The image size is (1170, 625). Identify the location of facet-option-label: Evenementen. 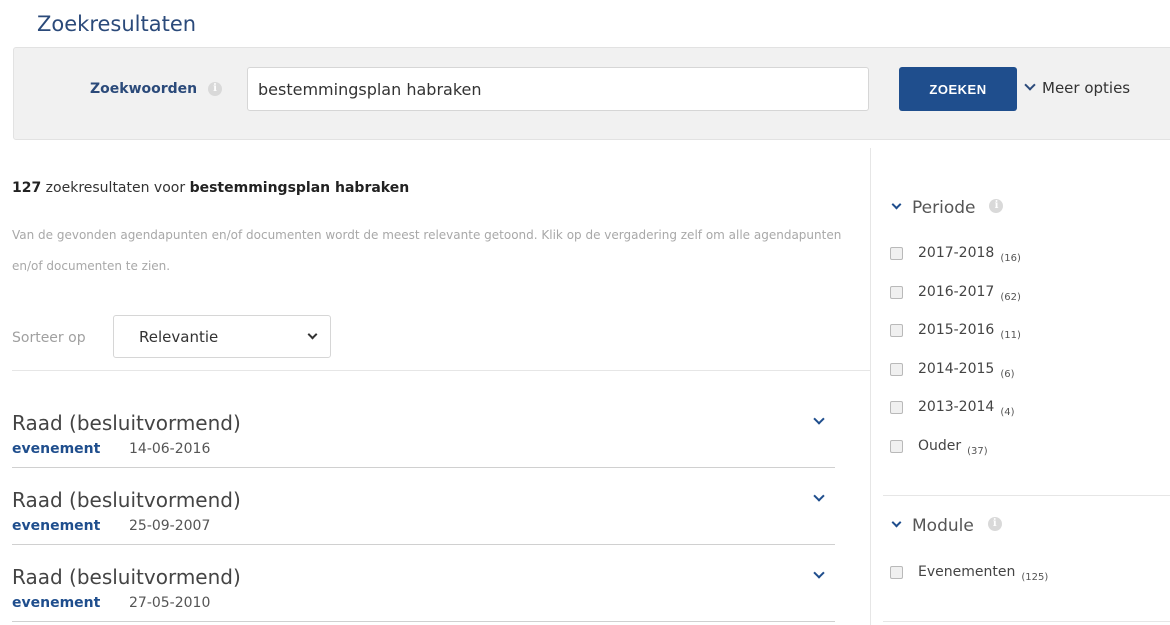
(967, 572).